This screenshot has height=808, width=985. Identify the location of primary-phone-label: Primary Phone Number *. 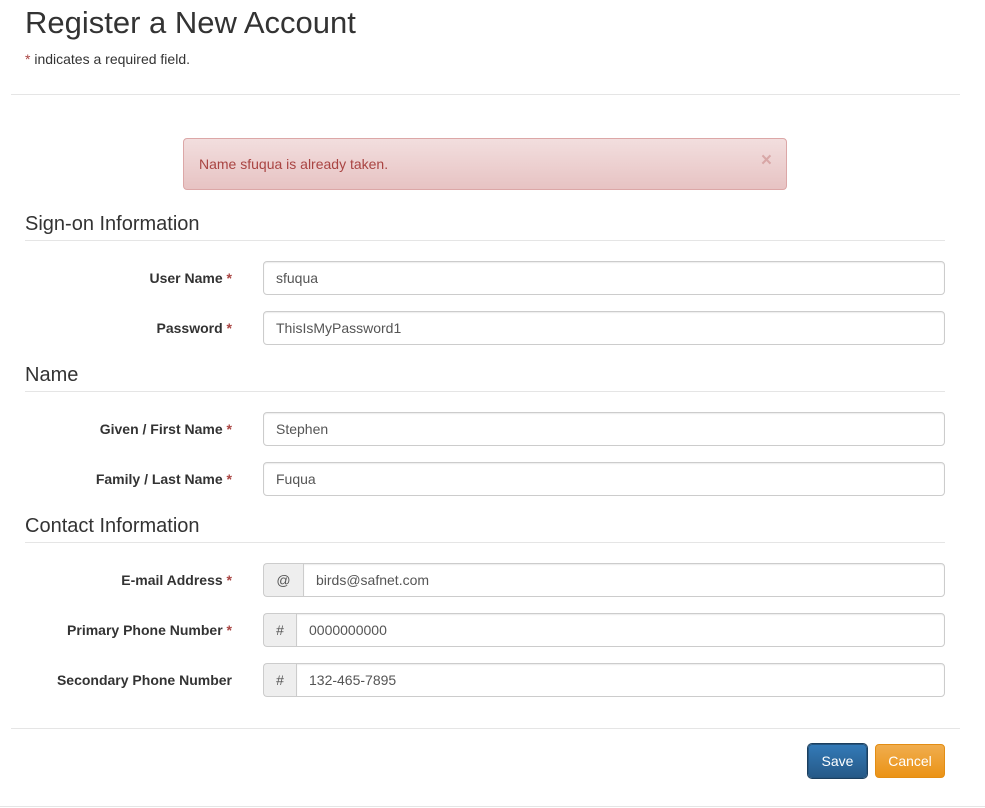
(149, 630).